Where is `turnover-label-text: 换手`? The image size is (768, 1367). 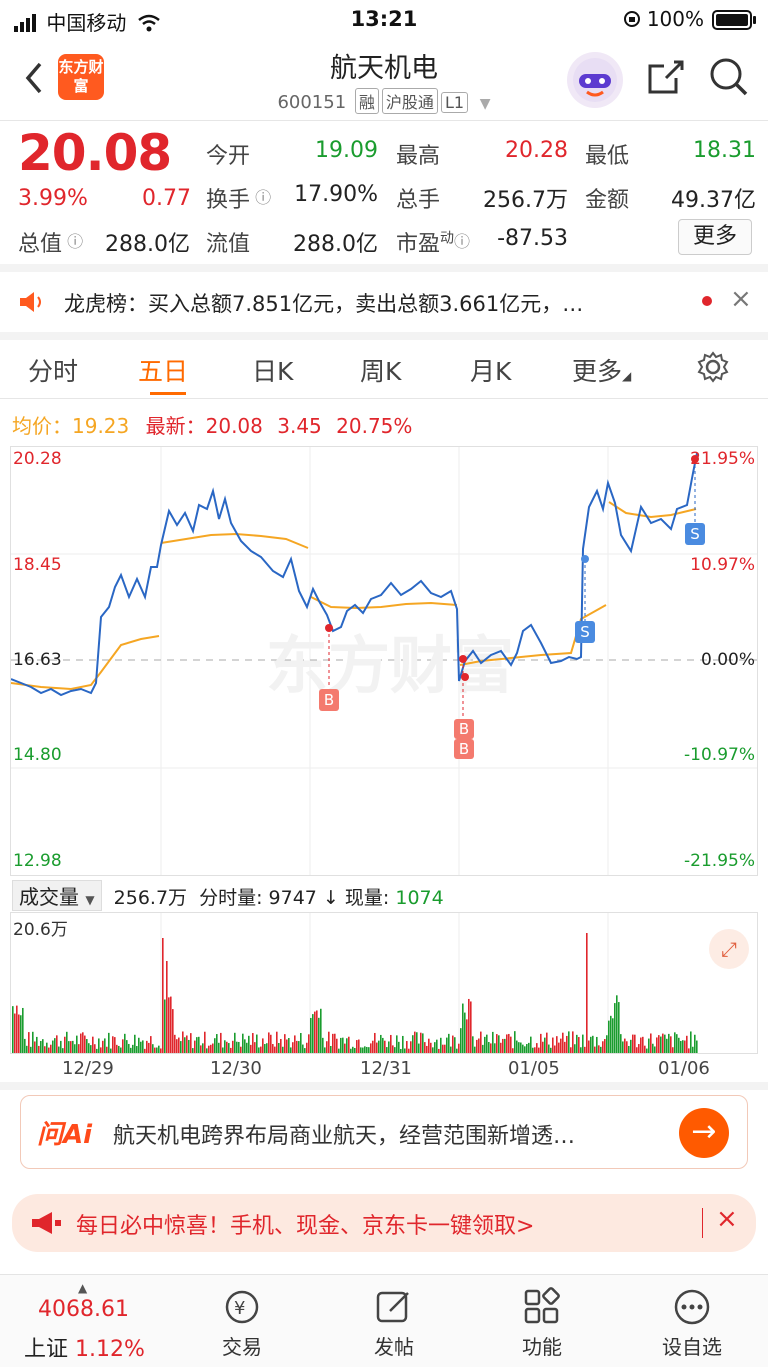 turnover-label-text: 换手 is located at coordinates (228, 200).